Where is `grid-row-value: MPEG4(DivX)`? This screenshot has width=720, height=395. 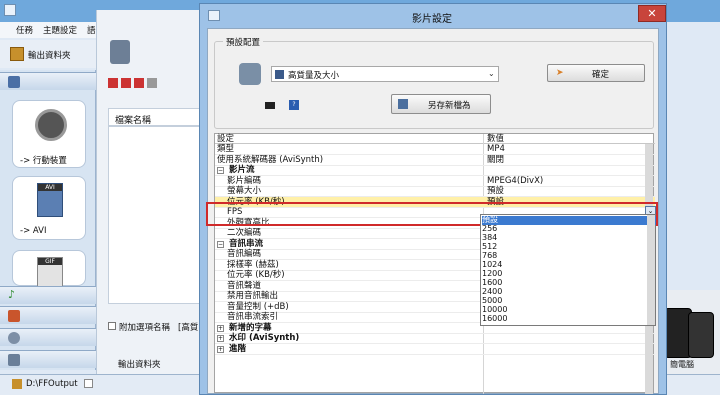 grid-row-value: MPEG4(DivX) is located at coordinates (515, 181).